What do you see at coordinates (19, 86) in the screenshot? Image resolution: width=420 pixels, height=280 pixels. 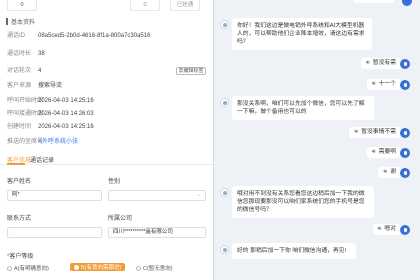 I see `info-label: 客户来源` at bounding box center [19, 86].